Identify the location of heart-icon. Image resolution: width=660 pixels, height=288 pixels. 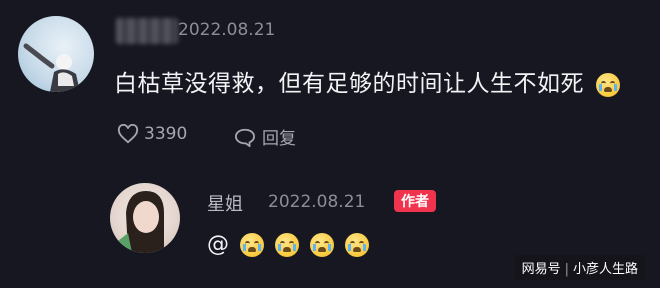
(128, 134).